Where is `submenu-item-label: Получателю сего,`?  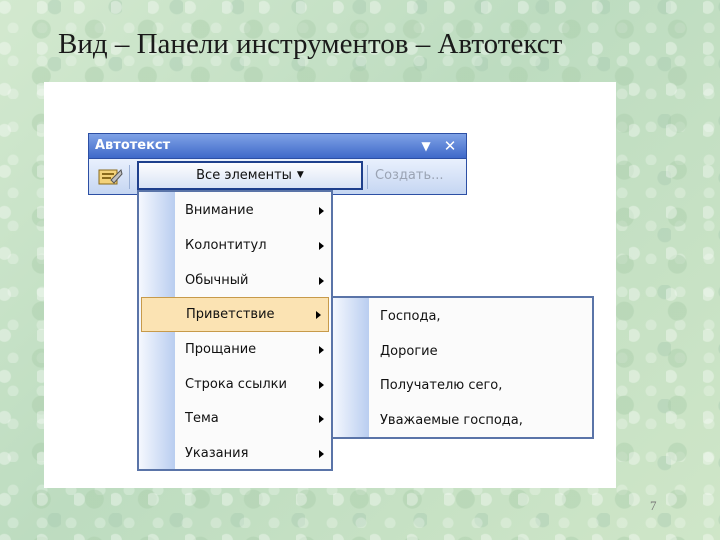 submenu-item-label: Получателю сего, is located at coordinates (441, 385).